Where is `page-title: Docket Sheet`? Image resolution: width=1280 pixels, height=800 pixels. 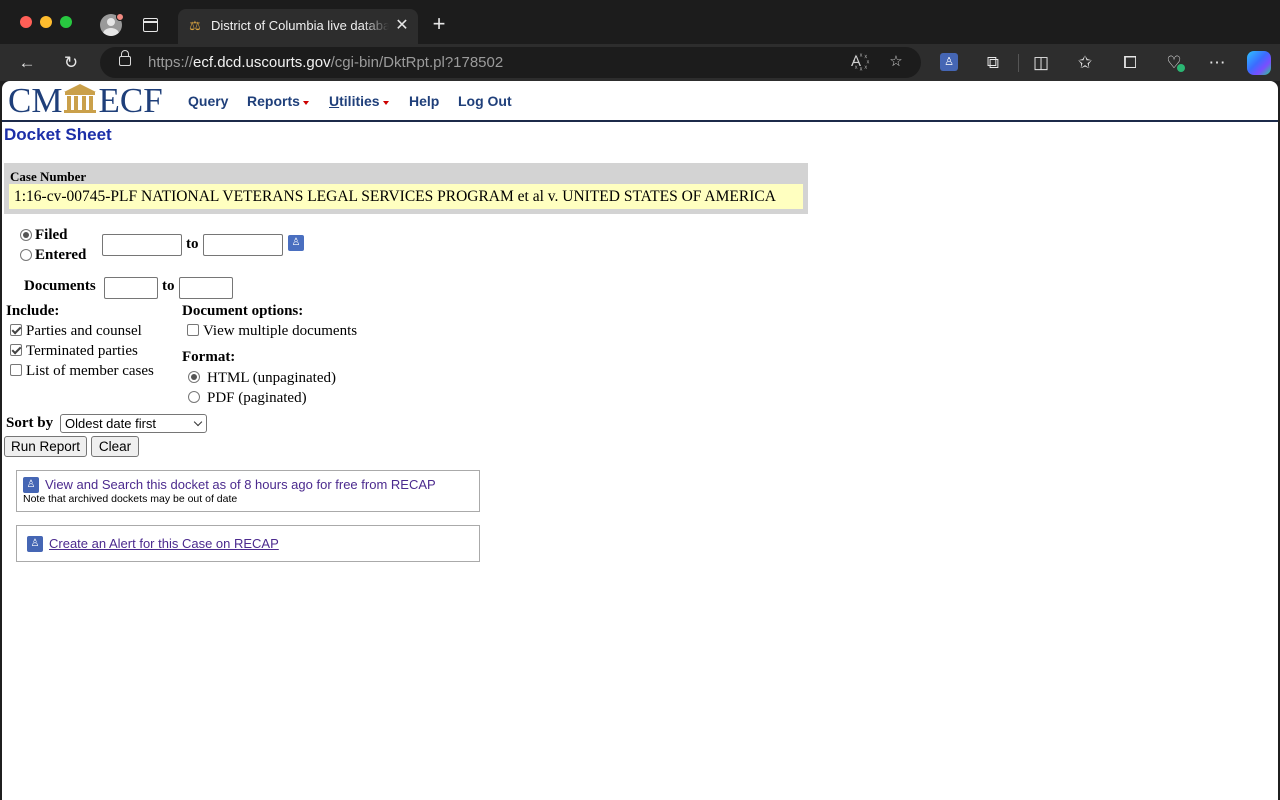
page-title: Docket Sheet is located at coordinates (58, 134).